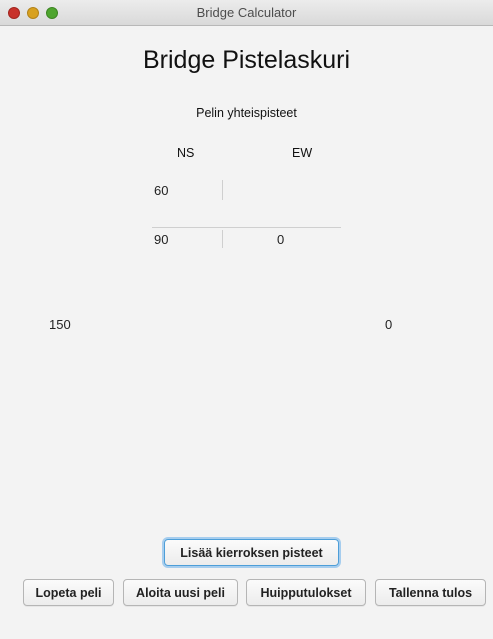 The height and width of the screenshot is (639, 493). Describe the element at coordinates (186, 153) in the screenshot. I see `ns-column-header: NS` at that location.